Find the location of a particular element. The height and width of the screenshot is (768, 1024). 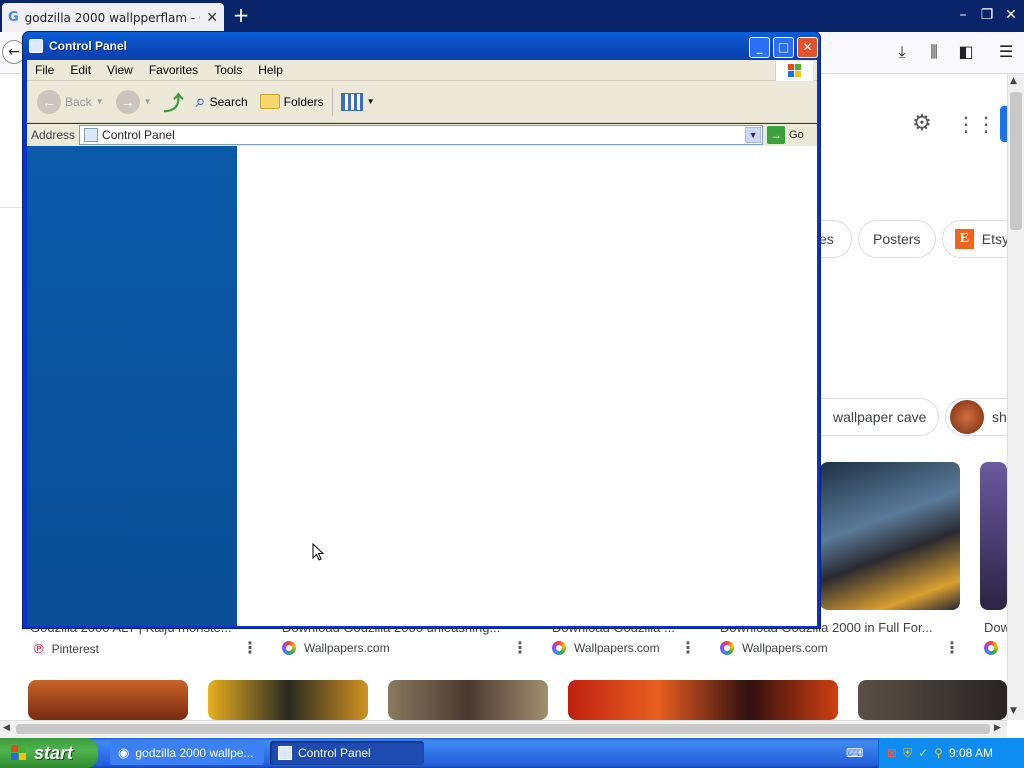

back-button: ← Back ▼ is located at coordinates (70, 101).